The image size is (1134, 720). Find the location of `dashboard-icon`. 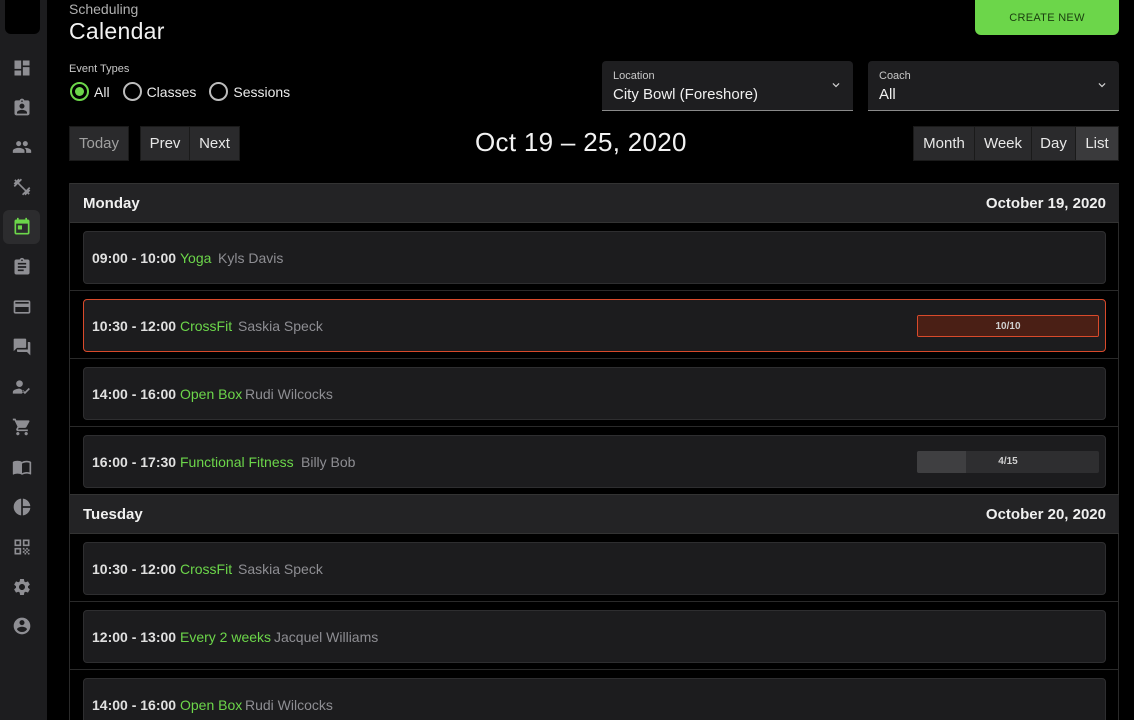

dashboard-icon is located at coordinates (21, 68).